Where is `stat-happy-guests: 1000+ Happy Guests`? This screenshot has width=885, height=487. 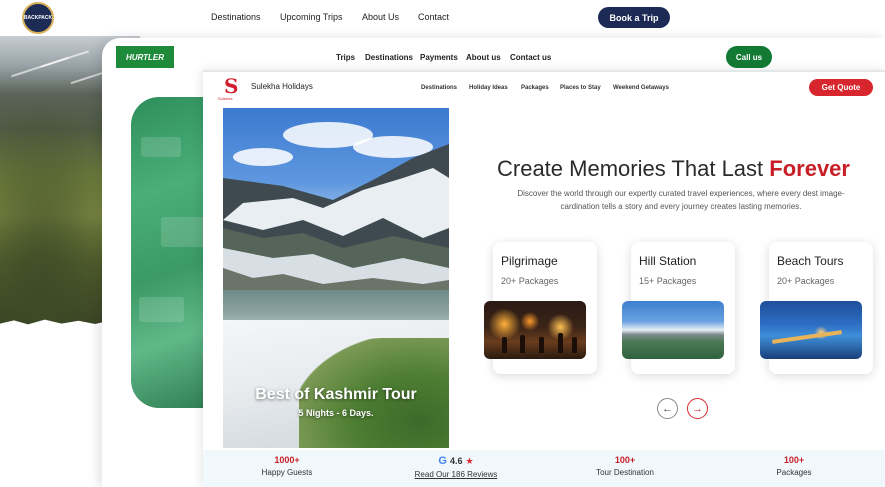 stat-happy-guests: 1000+ Happy Guests is located at coordinates (287, 466).